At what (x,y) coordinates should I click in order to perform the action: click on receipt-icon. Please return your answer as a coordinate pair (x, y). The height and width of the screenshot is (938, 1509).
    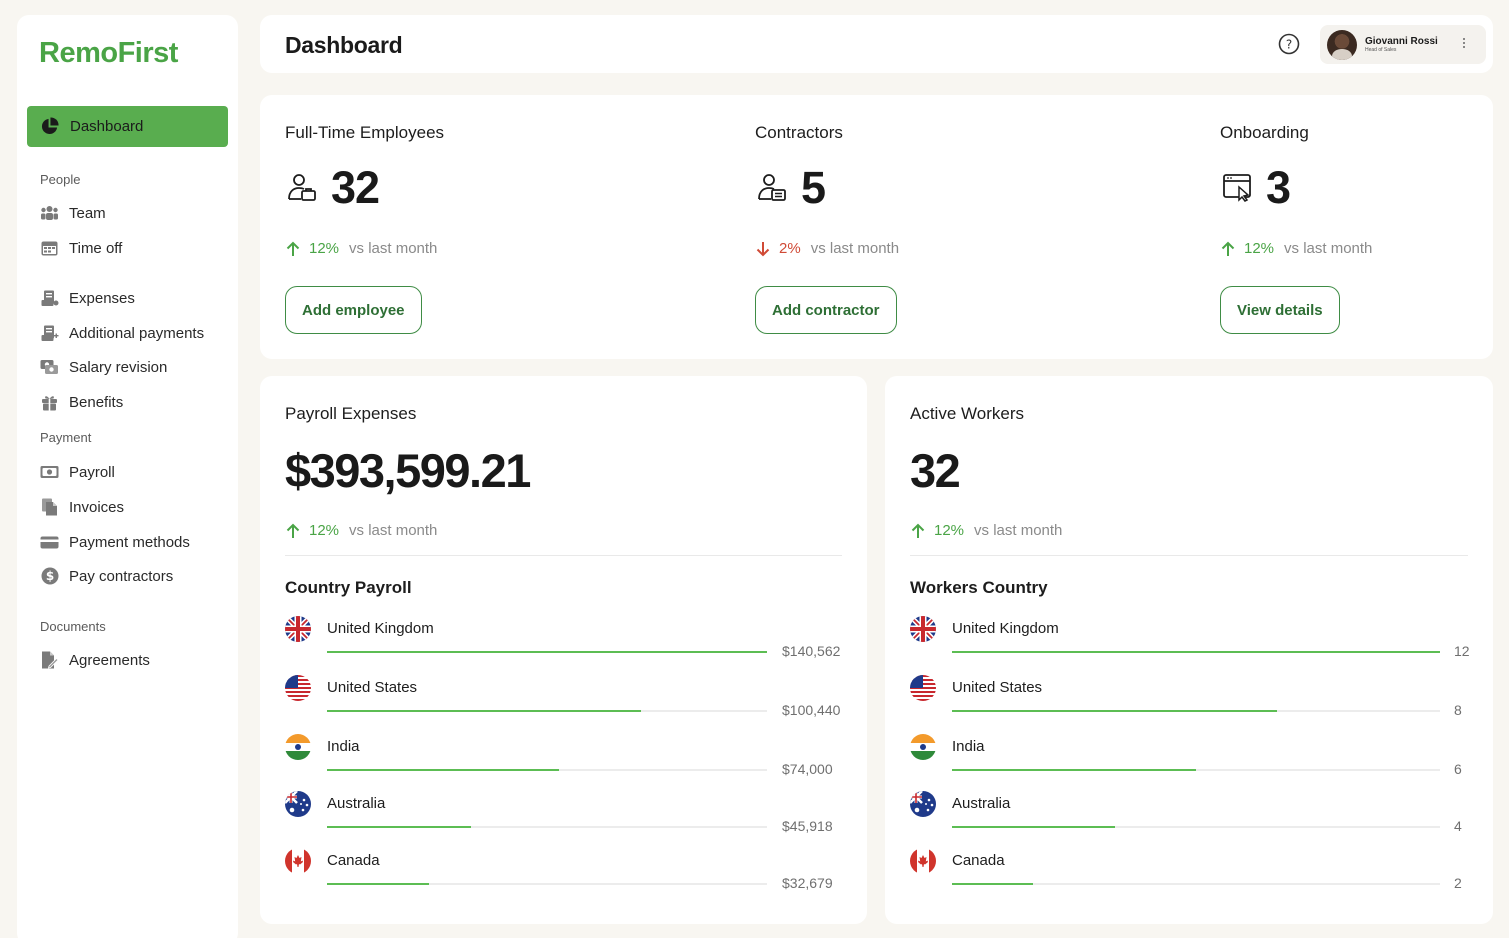
    Looking at the image, I should click on (49, 298).